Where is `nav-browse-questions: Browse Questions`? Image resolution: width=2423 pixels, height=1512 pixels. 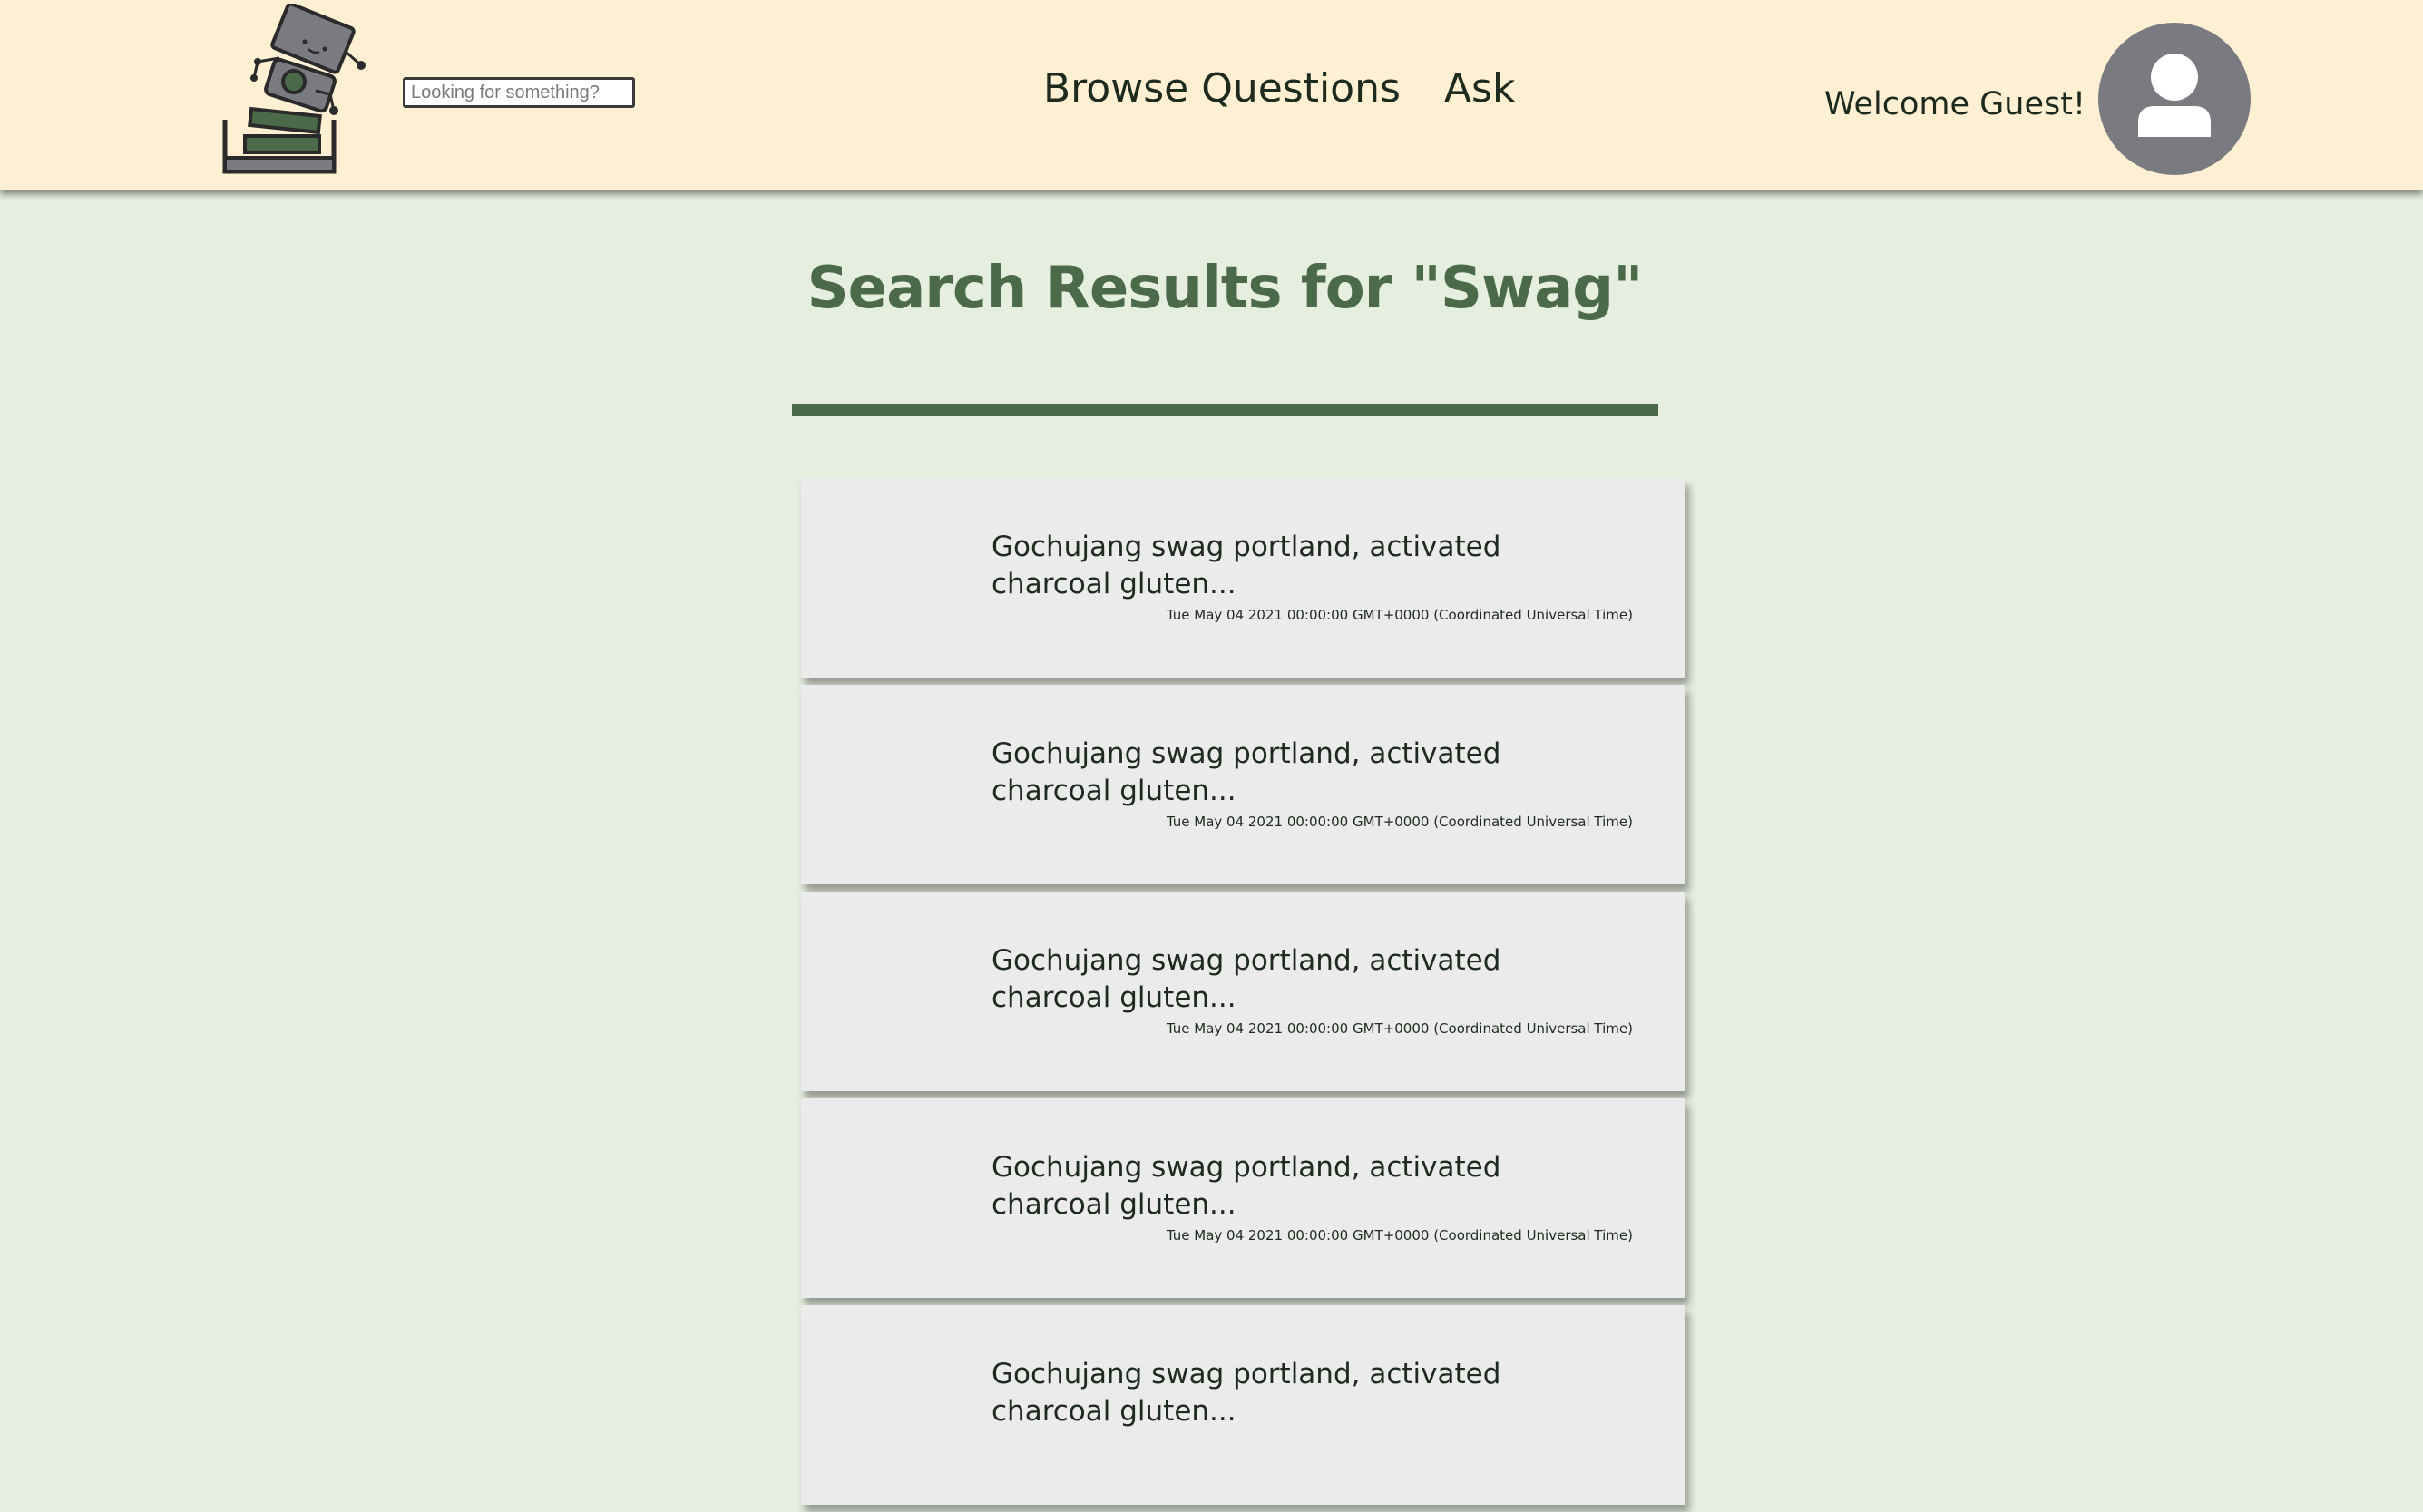 nav-browse-questions: Browse Questions is located at coordinates (1222, 88).